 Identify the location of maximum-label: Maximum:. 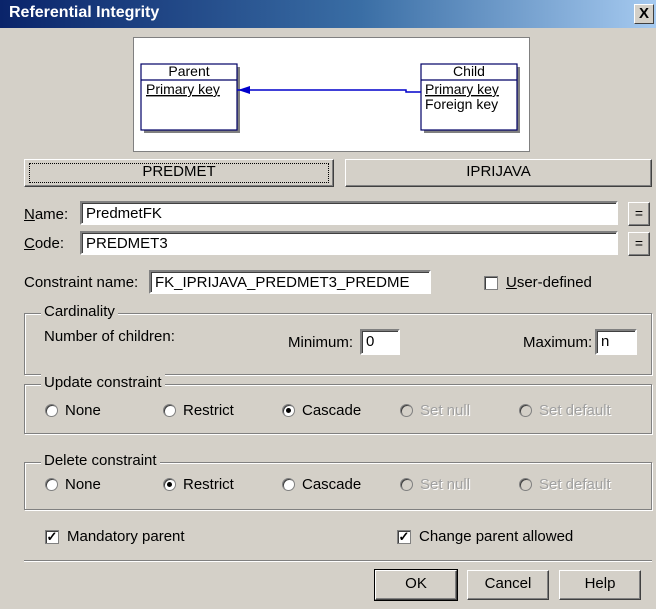
(558, 342).